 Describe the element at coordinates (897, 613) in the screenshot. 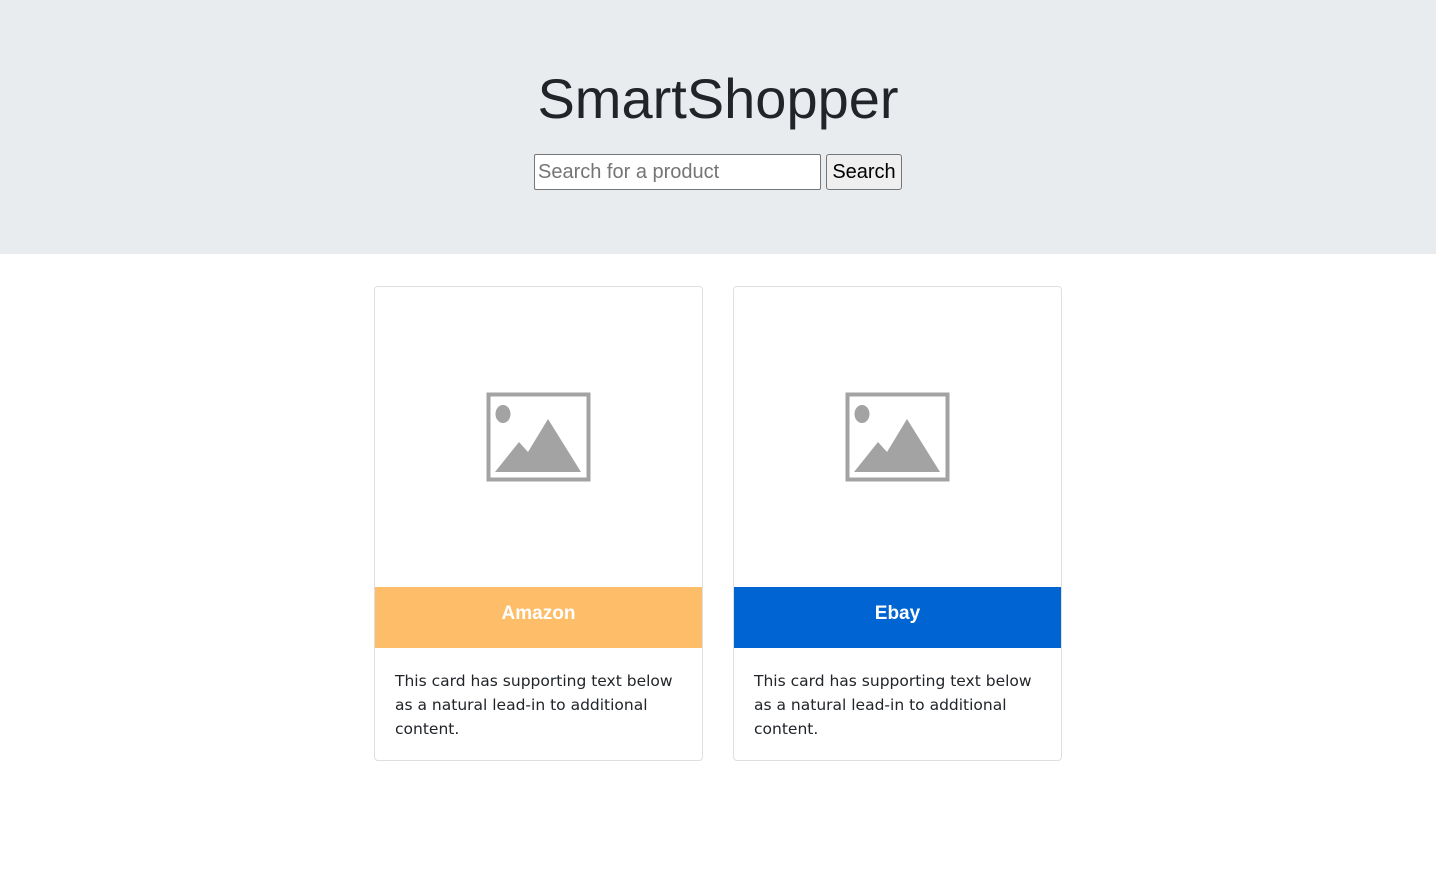

I see `store-name: Ebay` at that location.